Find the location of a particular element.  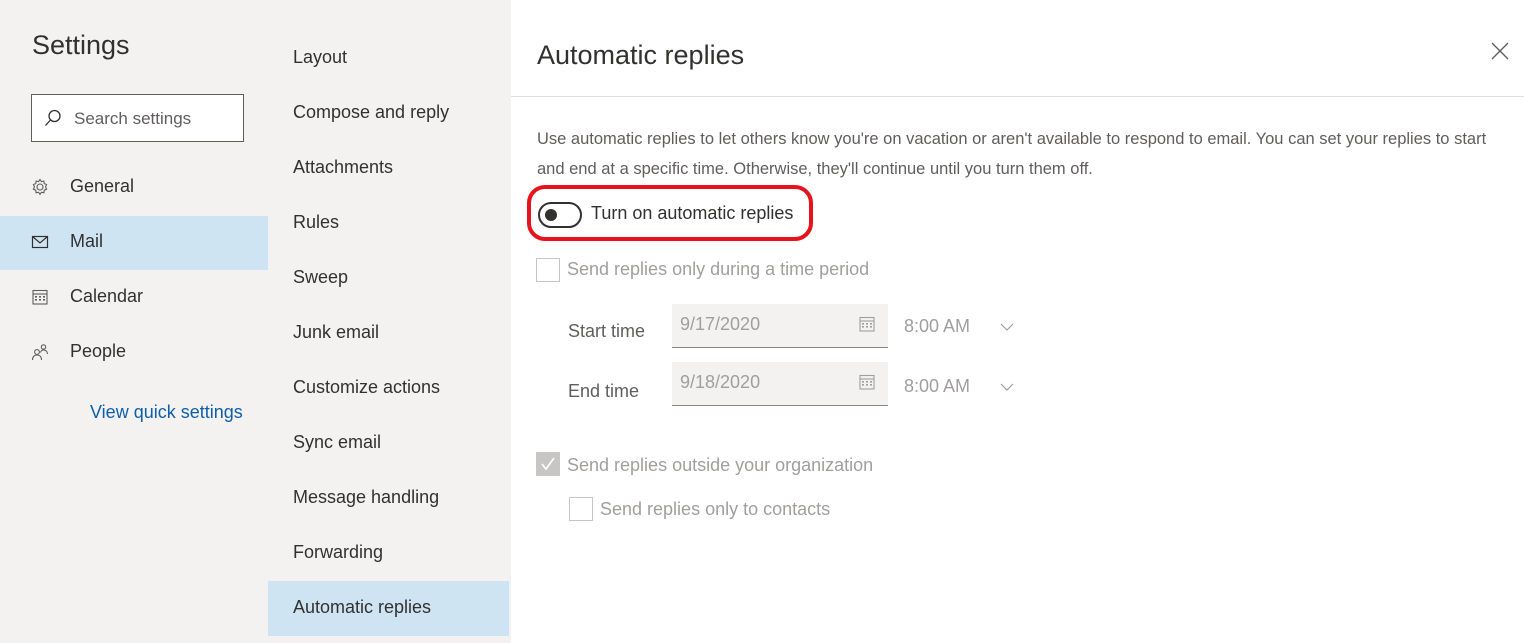

start-time-label: Start time is located at coordinates (607, 331).